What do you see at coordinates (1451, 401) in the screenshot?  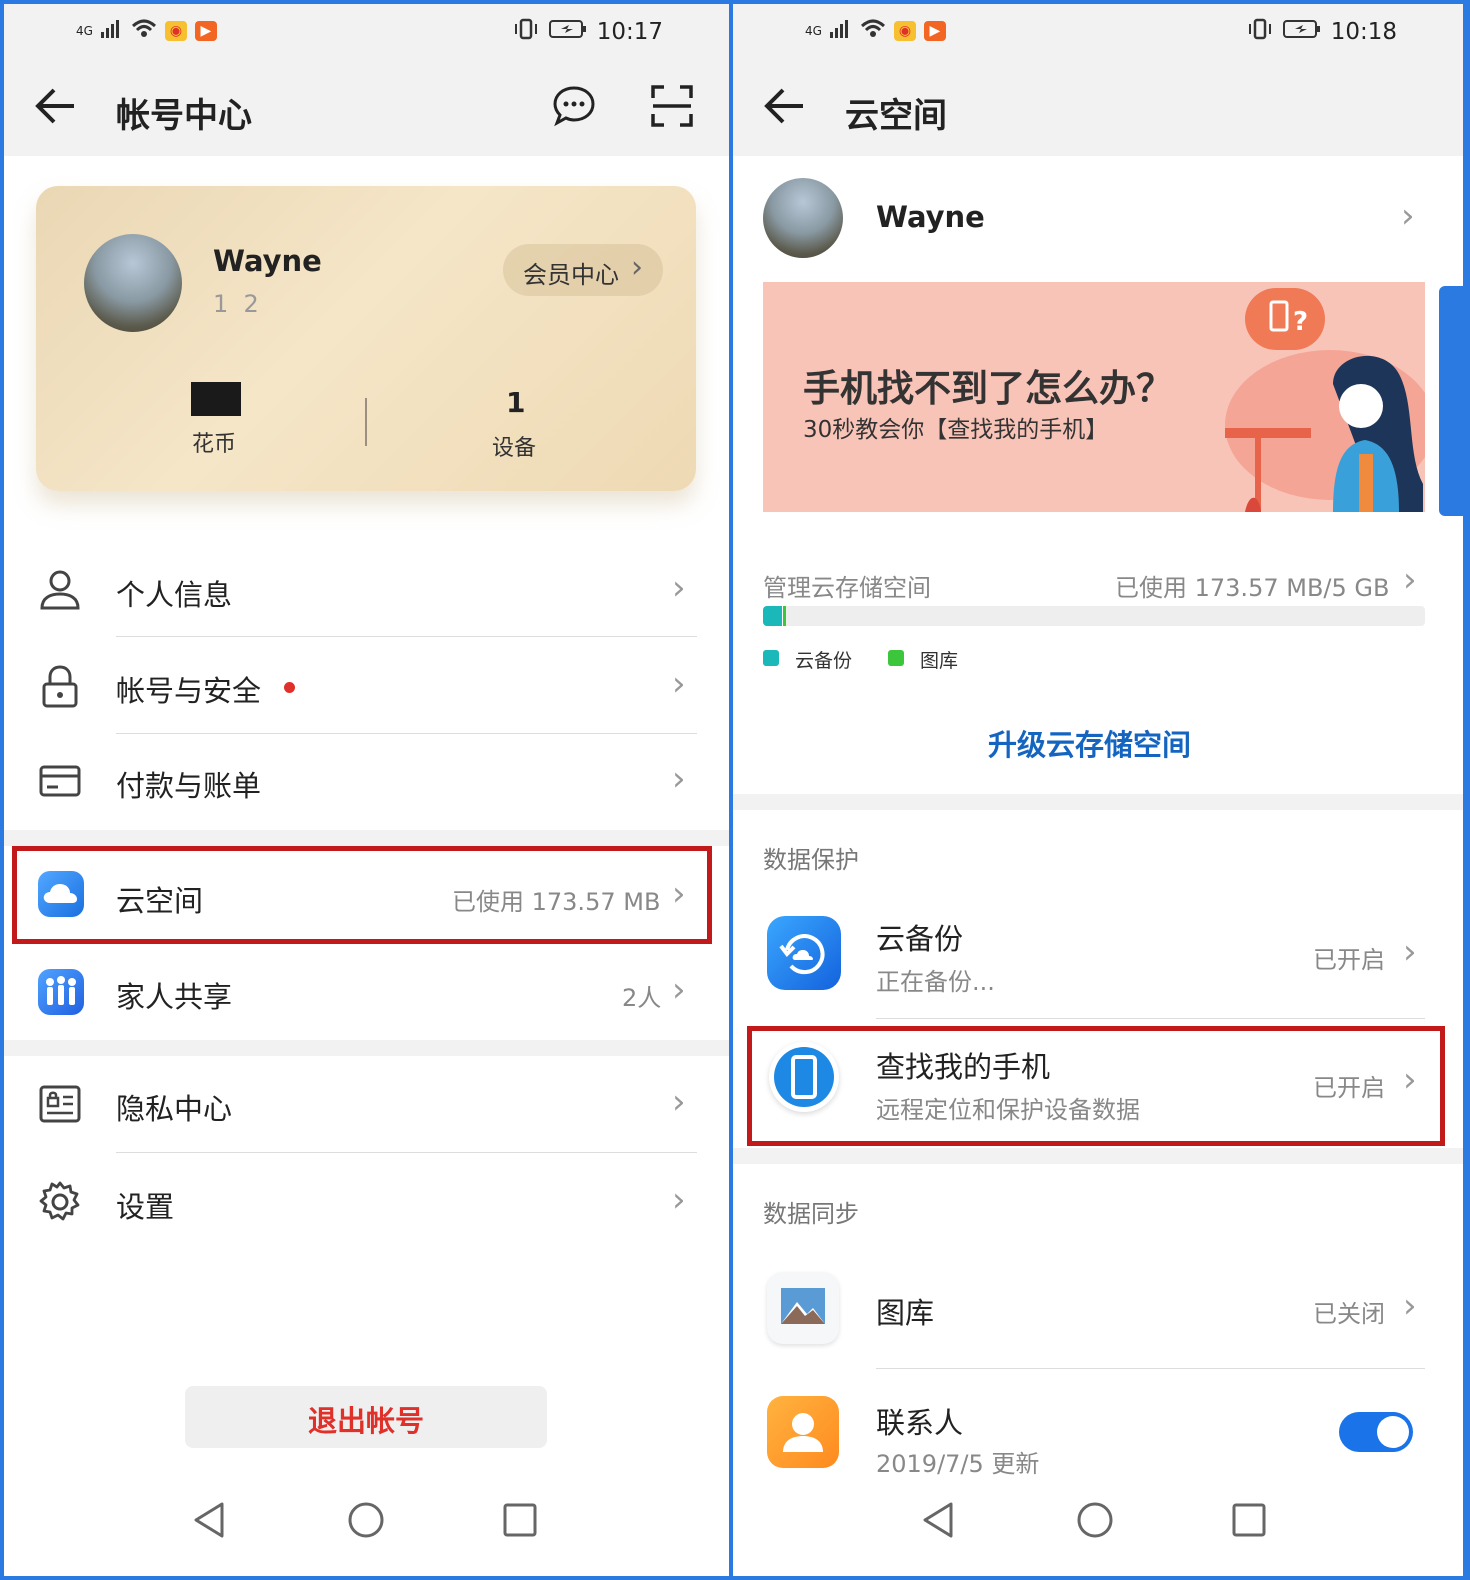 I see `side-scroll-indicator` at bounding box center [1451, 401].